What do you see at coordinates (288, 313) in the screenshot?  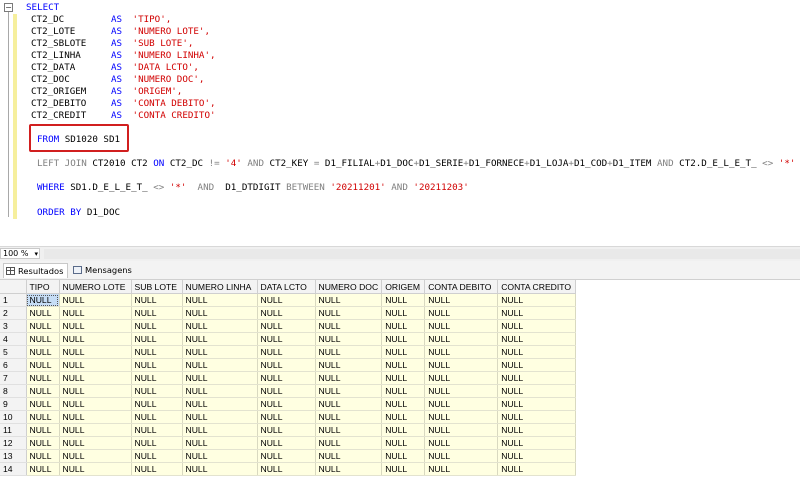 I see `table-row: 2 NULL NULL NULL NULL NULL NULL NULL NULL NULL` at bounding box center [288, 313].